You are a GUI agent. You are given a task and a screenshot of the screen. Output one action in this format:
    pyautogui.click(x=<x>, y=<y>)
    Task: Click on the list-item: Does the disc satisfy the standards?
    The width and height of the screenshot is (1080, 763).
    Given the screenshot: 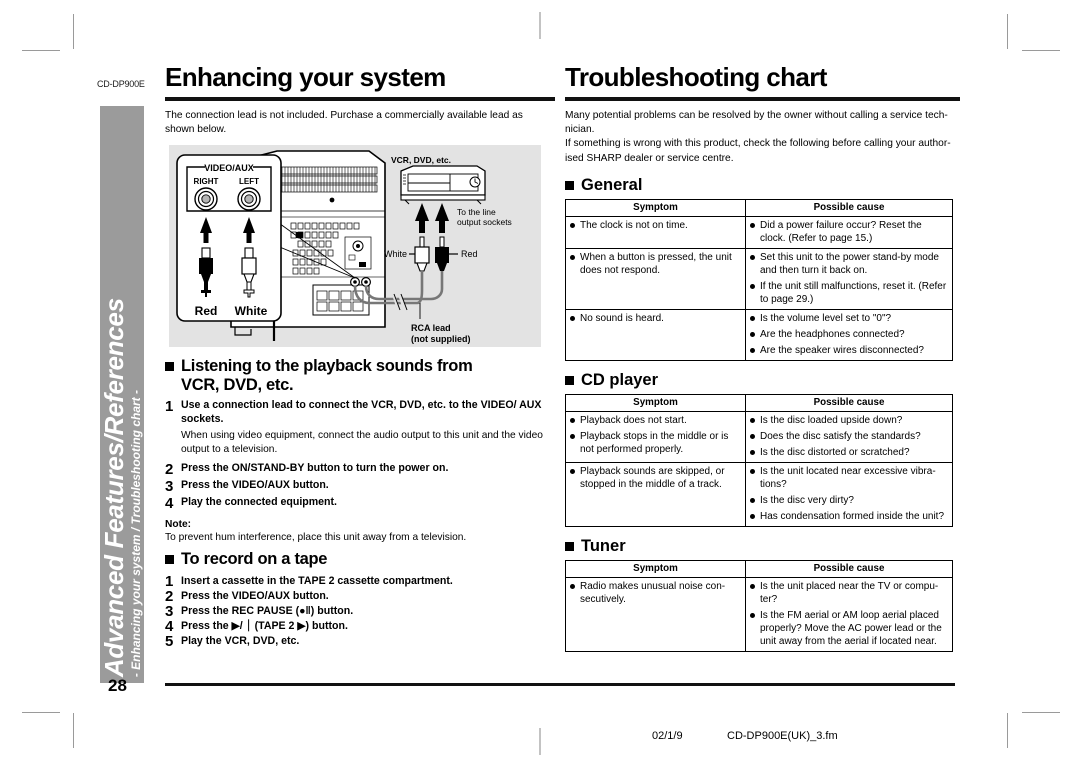 What is the action you would take?
    pyautogui.click(x=849, y=436)
    